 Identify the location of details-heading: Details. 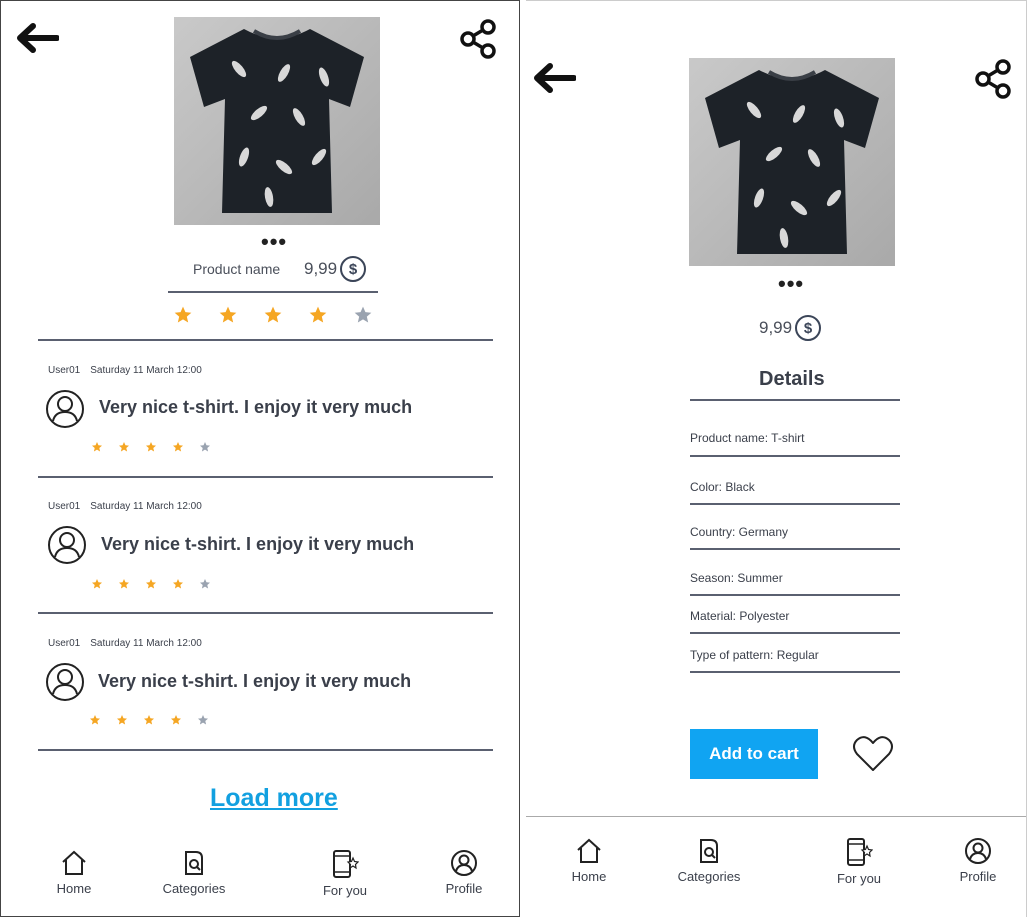
(792, 379).